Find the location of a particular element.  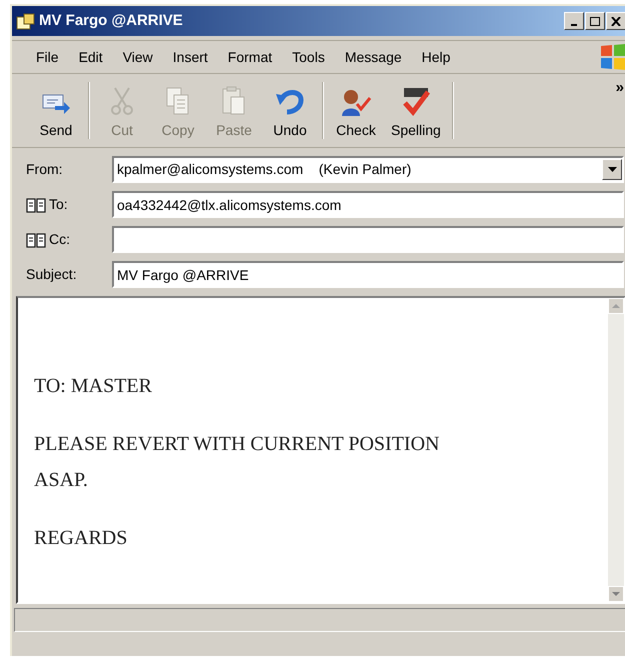

documents-icon is located at coordinates (178, 101).